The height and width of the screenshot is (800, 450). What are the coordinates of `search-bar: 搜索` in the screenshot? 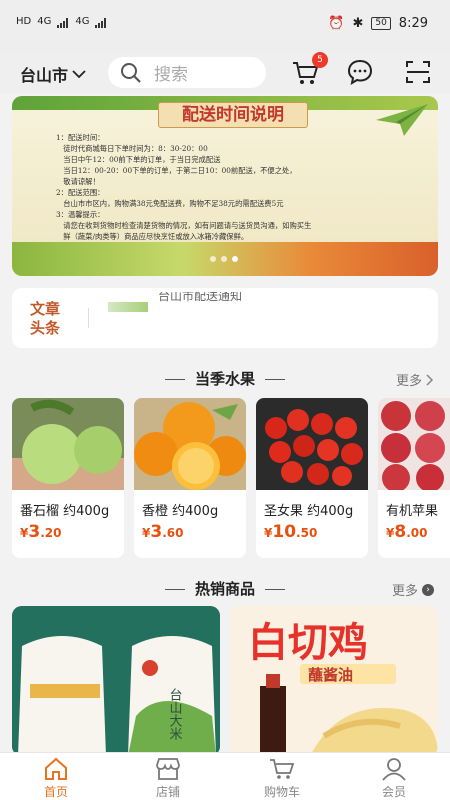 It's located at (187, 72).